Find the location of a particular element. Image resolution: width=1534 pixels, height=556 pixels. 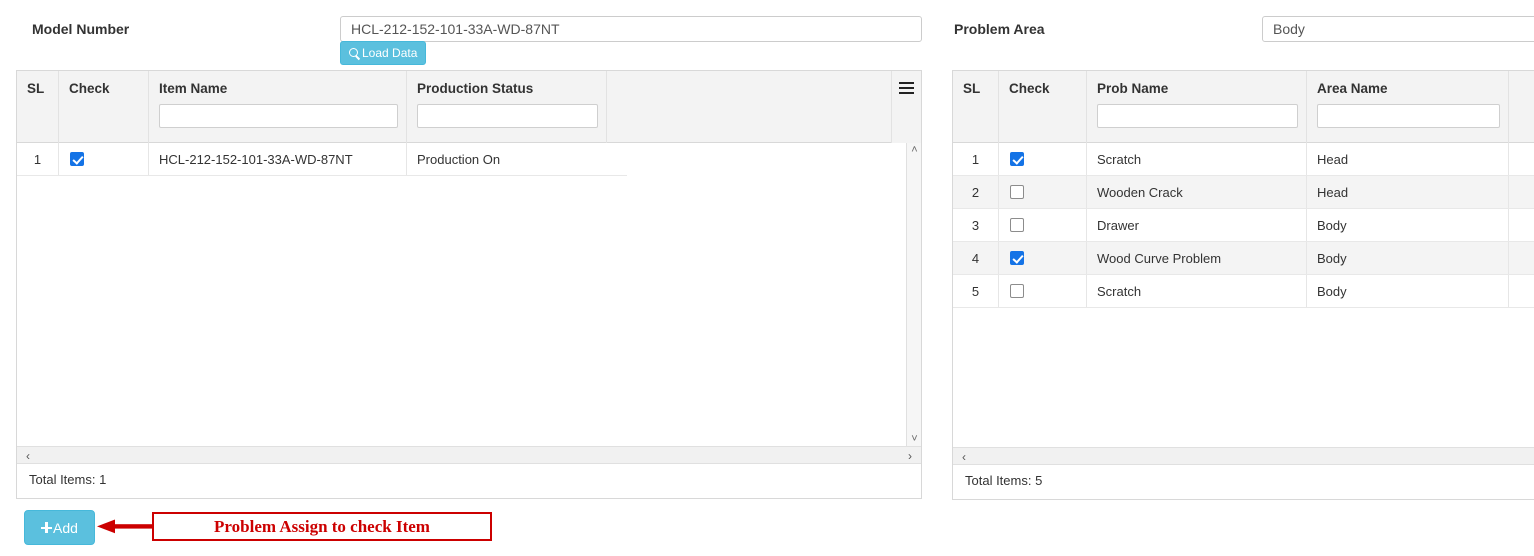

scroll-up-arrow-icon: ˄ is located at coordinates (914, 150).